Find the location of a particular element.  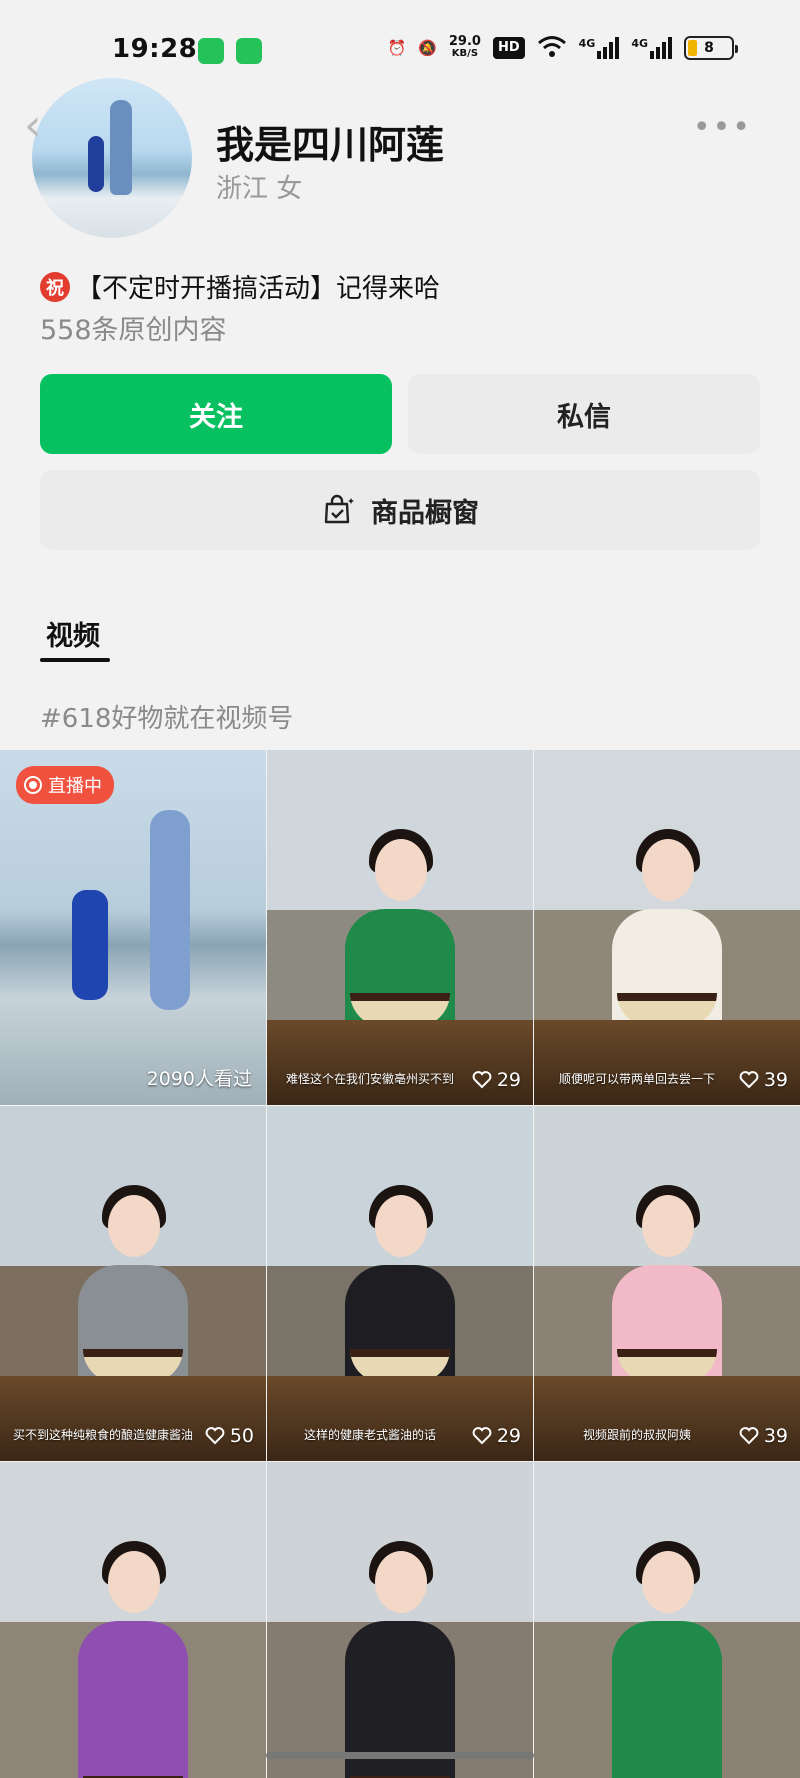

net-speed: 29.0 KB/S is located at coordinates (464, 47).